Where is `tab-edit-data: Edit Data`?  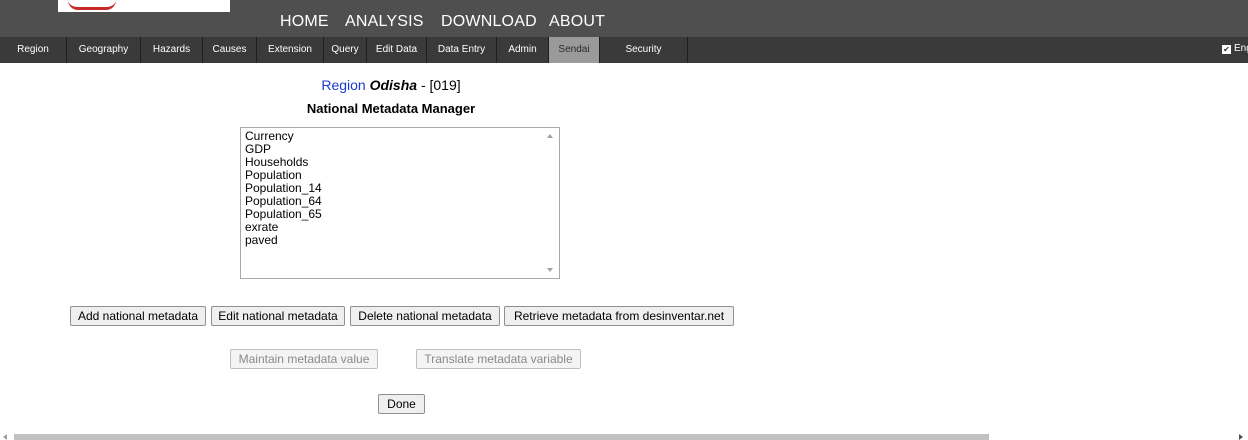 tab-edit-data: Edit Data is located at coordinates (397, 50).